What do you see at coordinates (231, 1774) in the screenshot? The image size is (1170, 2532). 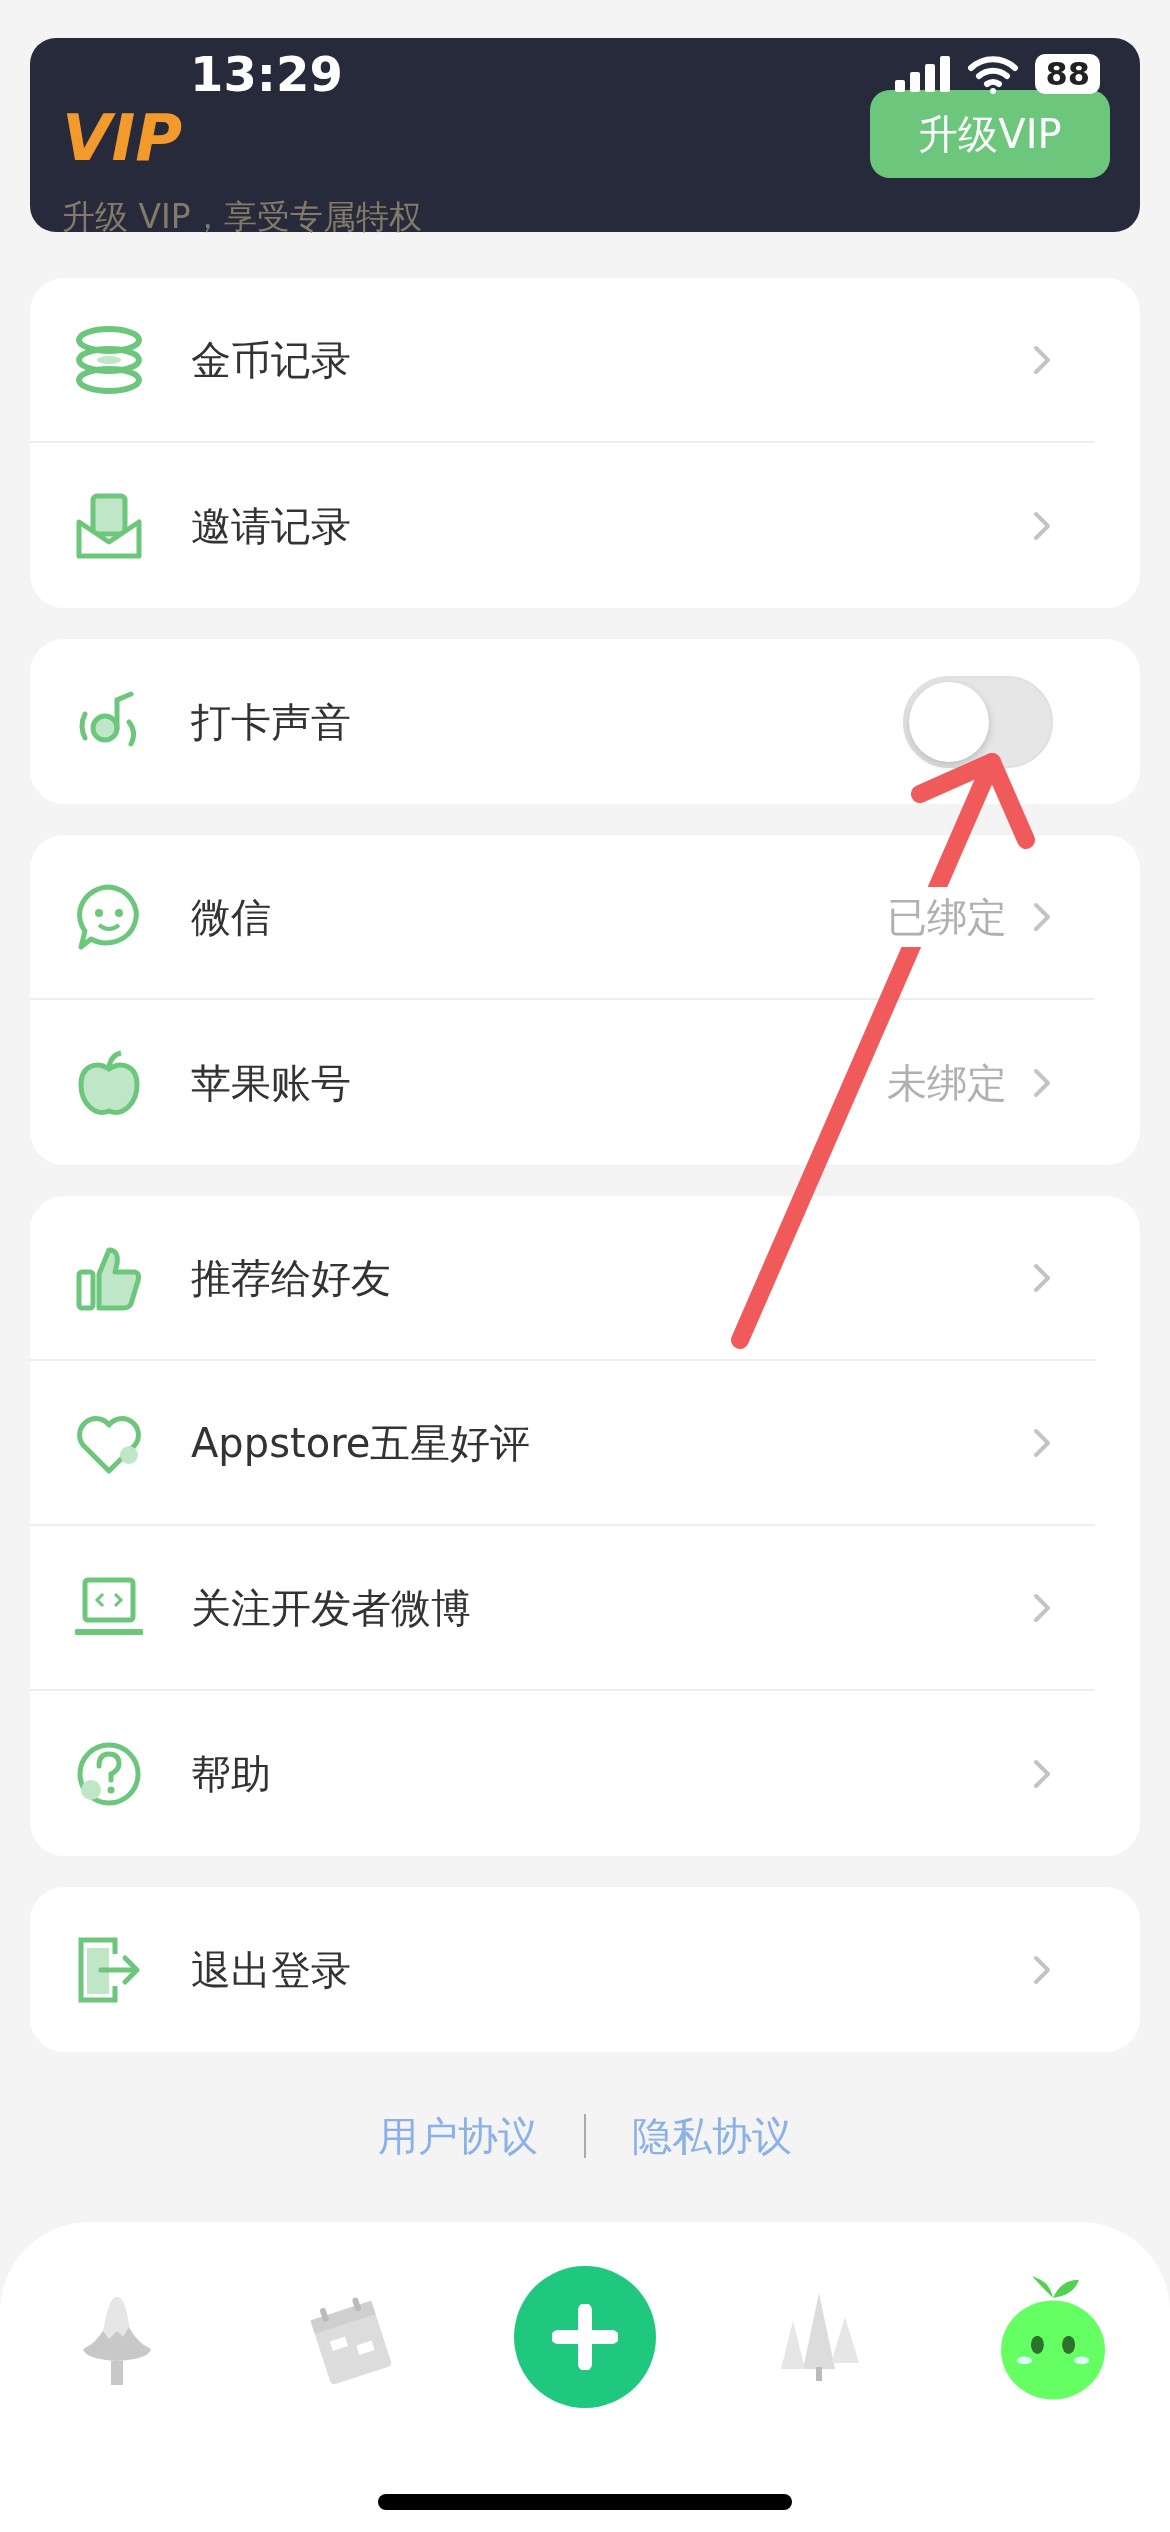 I see `row-label: 帮助` at bounding box center [231, 1774].